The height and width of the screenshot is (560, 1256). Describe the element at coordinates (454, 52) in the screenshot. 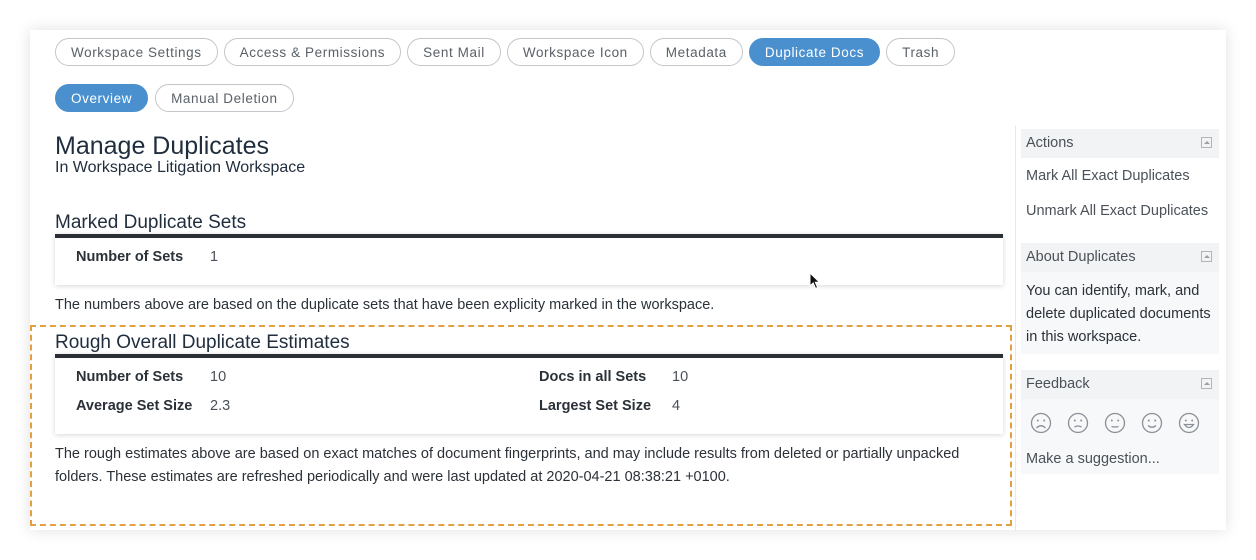

I see `tab-sent-mail: Sent Mail` at that location.